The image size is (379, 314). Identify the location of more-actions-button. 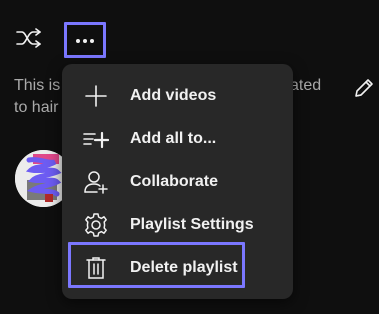
(85, 40).